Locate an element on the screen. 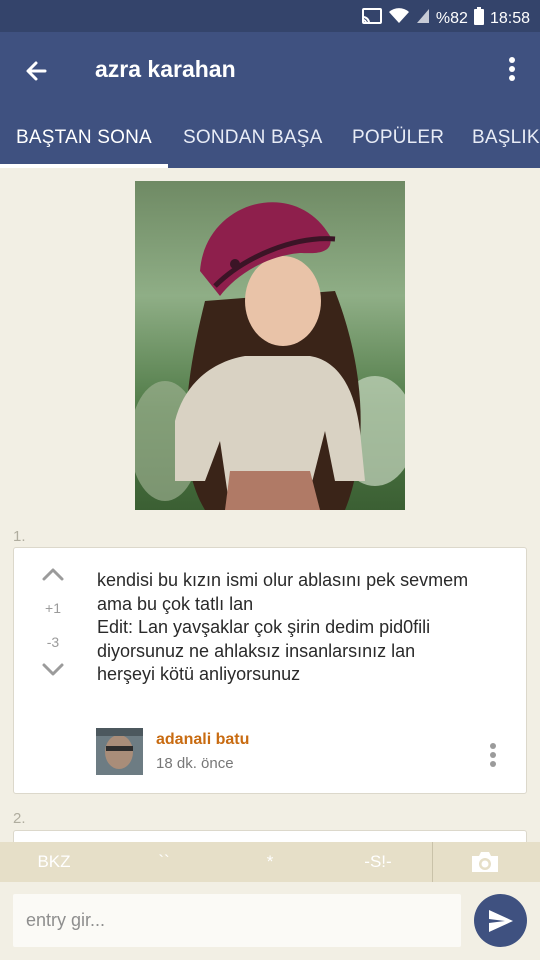 The height and width of the screenshot is (960, 540). entry-number: 2. is located at coordinates (19, 818).